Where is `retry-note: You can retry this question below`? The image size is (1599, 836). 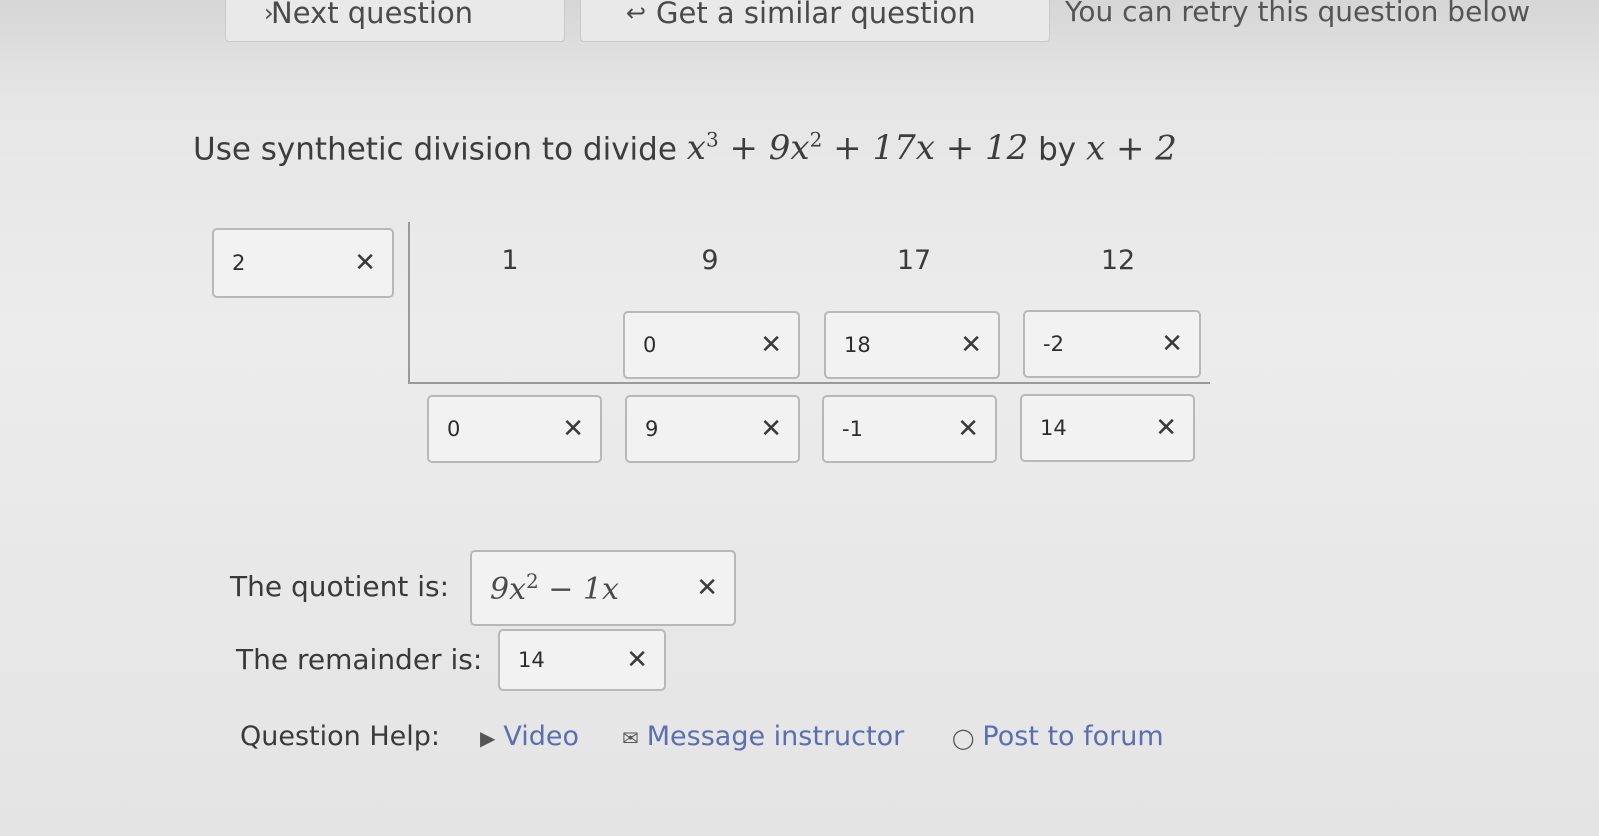
retry-note: You can retry this question below is located at coordinates (1298, 14).